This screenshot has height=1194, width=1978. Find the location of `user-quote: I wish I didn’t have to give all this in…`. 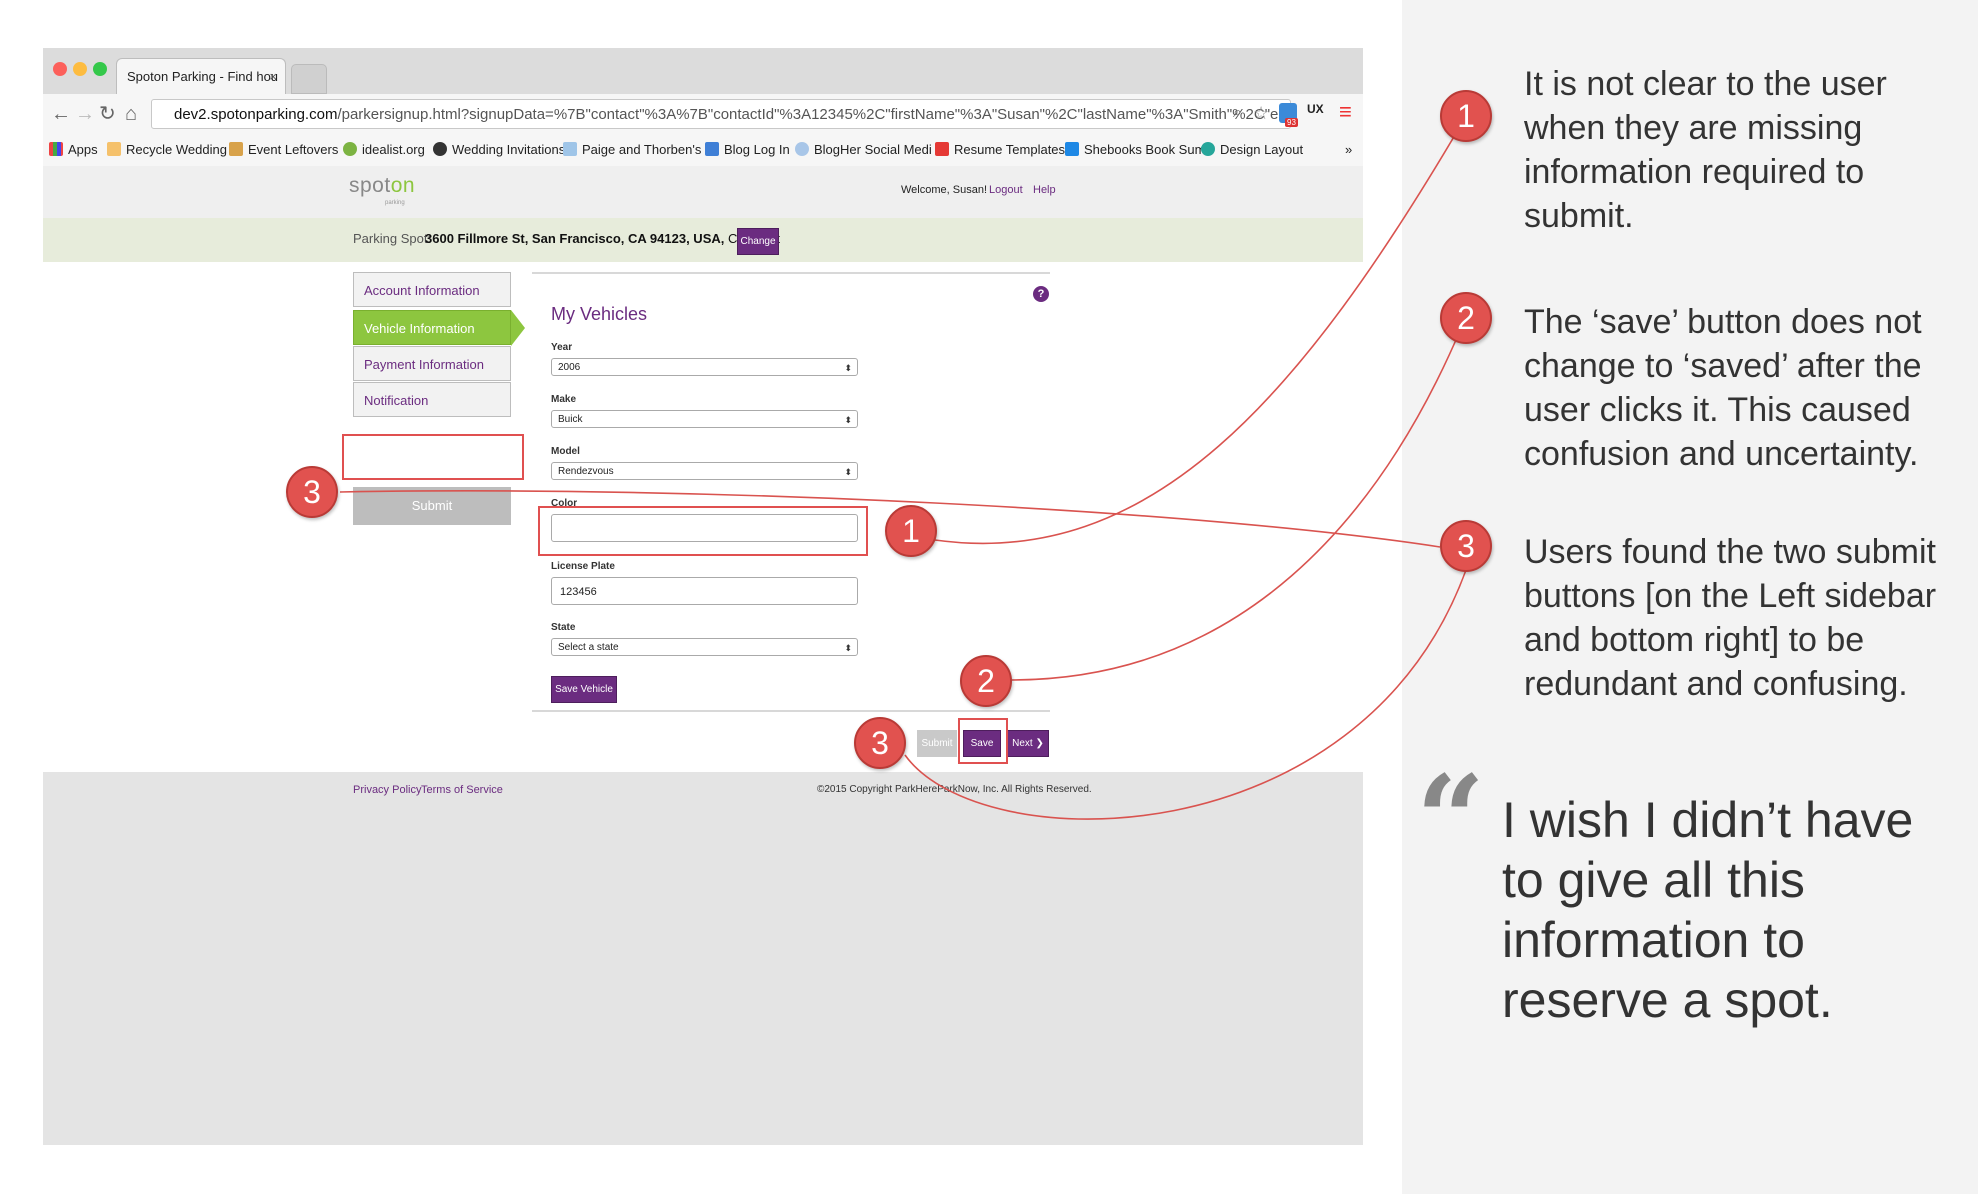

user-quote: I wish I didn’t have to give all this in… is located at coordinates (1708, 910).